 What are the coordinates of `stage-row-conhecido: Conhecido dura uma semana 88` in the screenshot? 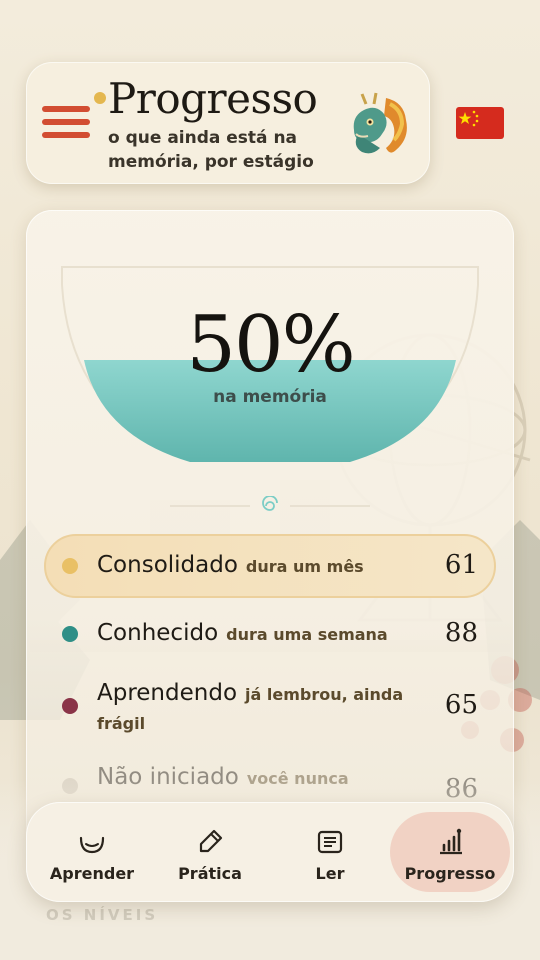 It's located at (270, 634).